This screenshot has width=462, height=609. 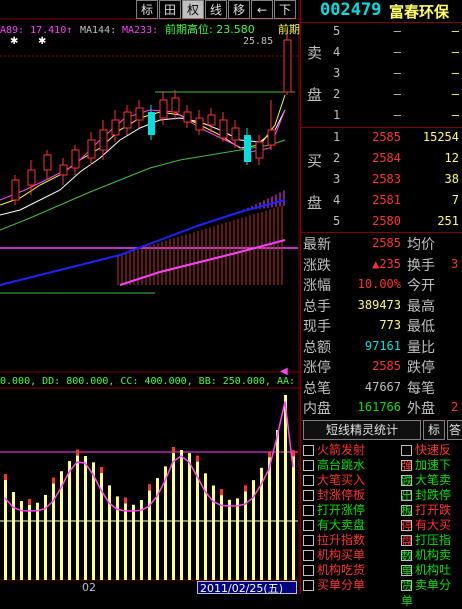 I want to click on move-button: 移, so click(x=239, y=9).